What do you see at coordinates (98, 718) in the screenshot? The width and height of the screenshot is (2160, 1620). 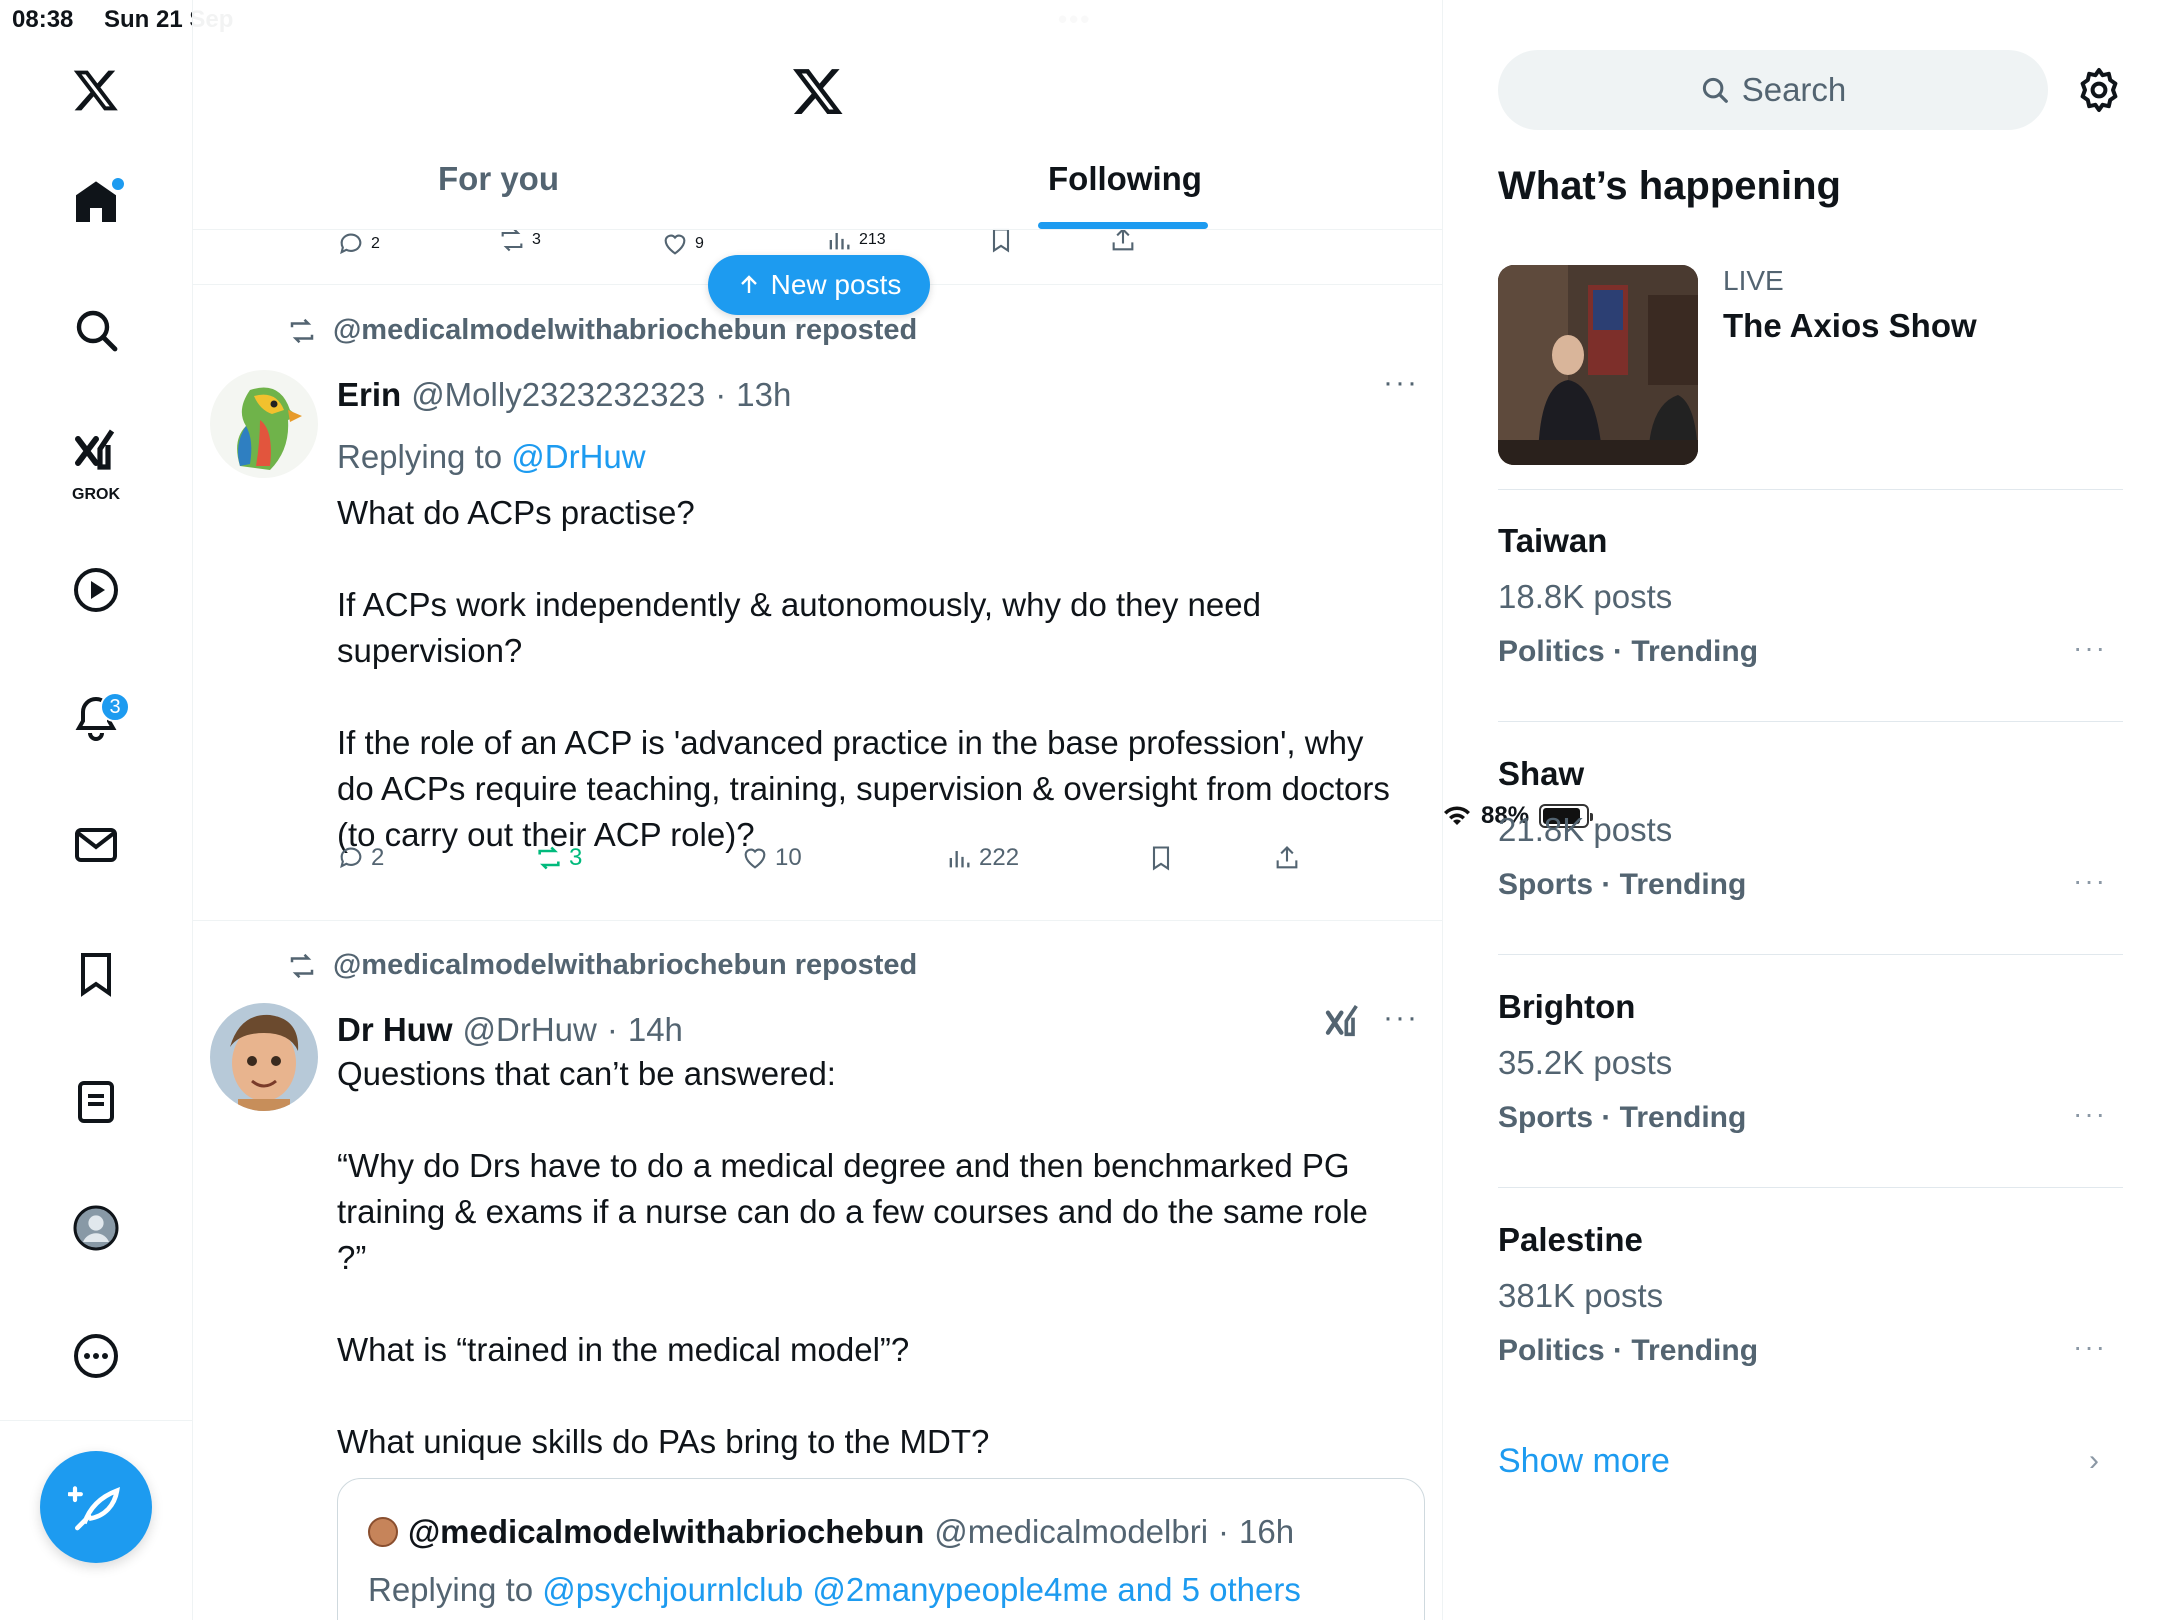 I see `notifications-icon: 3` at bounding box center [98, 718].